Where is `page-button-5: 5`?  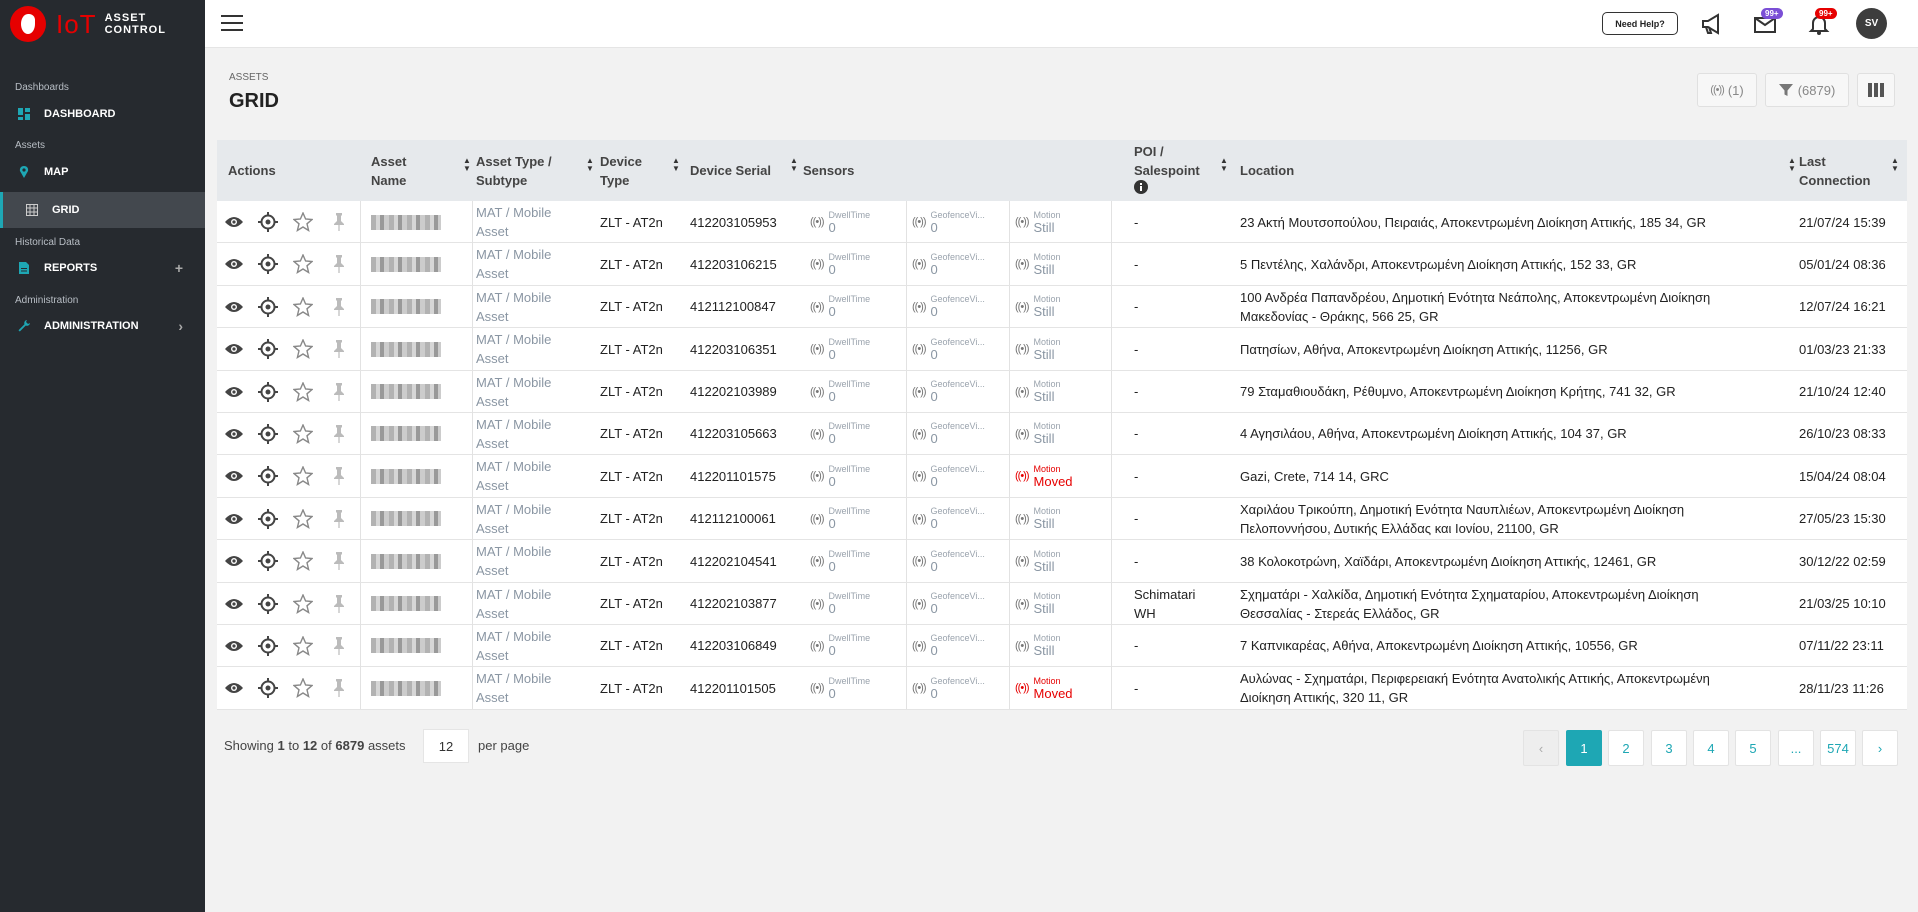
page-button-5: 5 is located at coordinates (1753, 748).